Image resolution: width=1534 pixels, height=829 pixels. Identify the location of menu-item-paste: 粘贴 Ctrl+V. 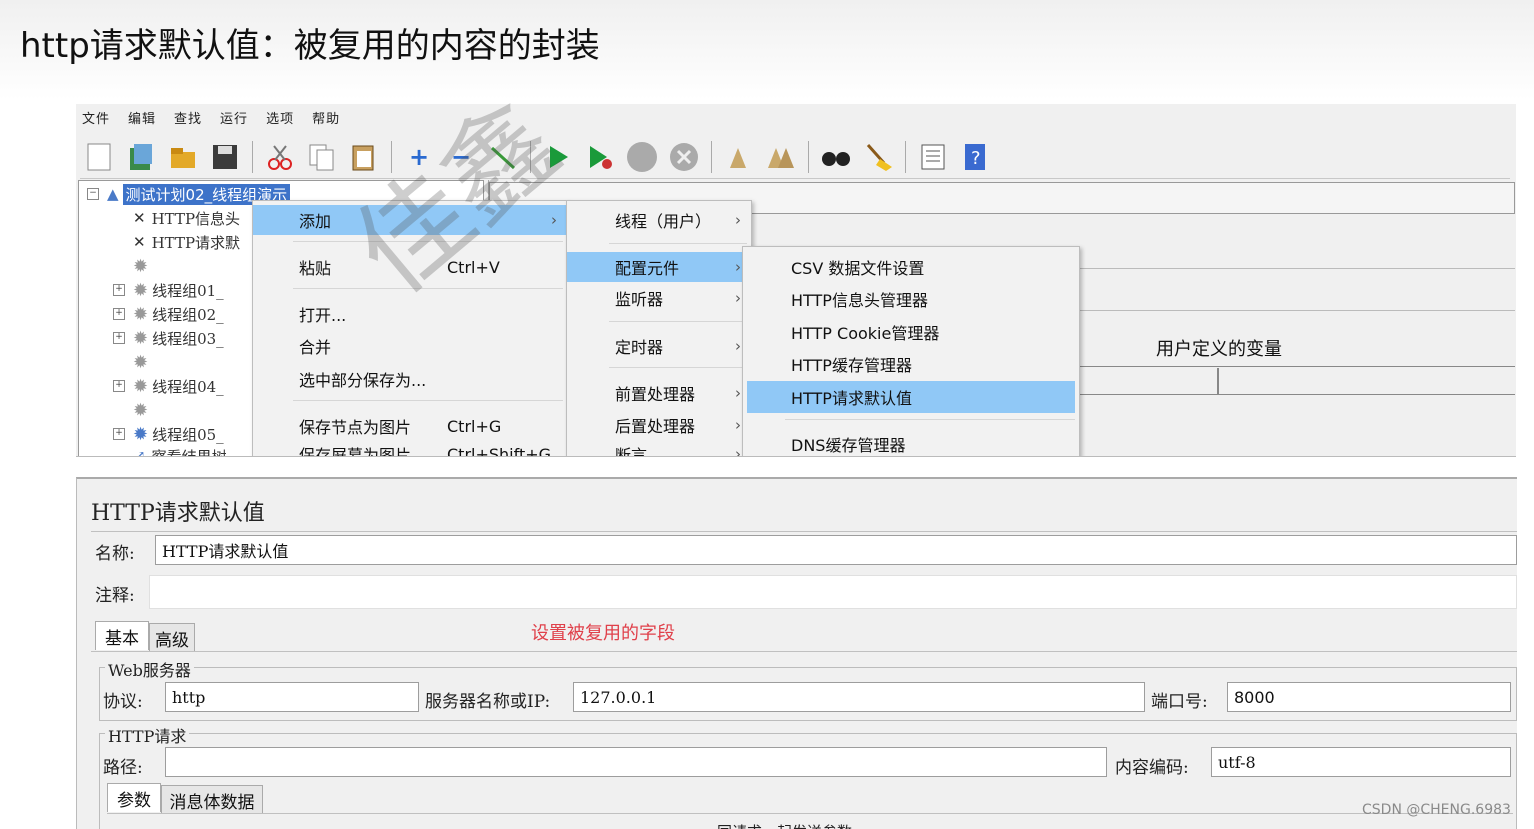
(410, 267).